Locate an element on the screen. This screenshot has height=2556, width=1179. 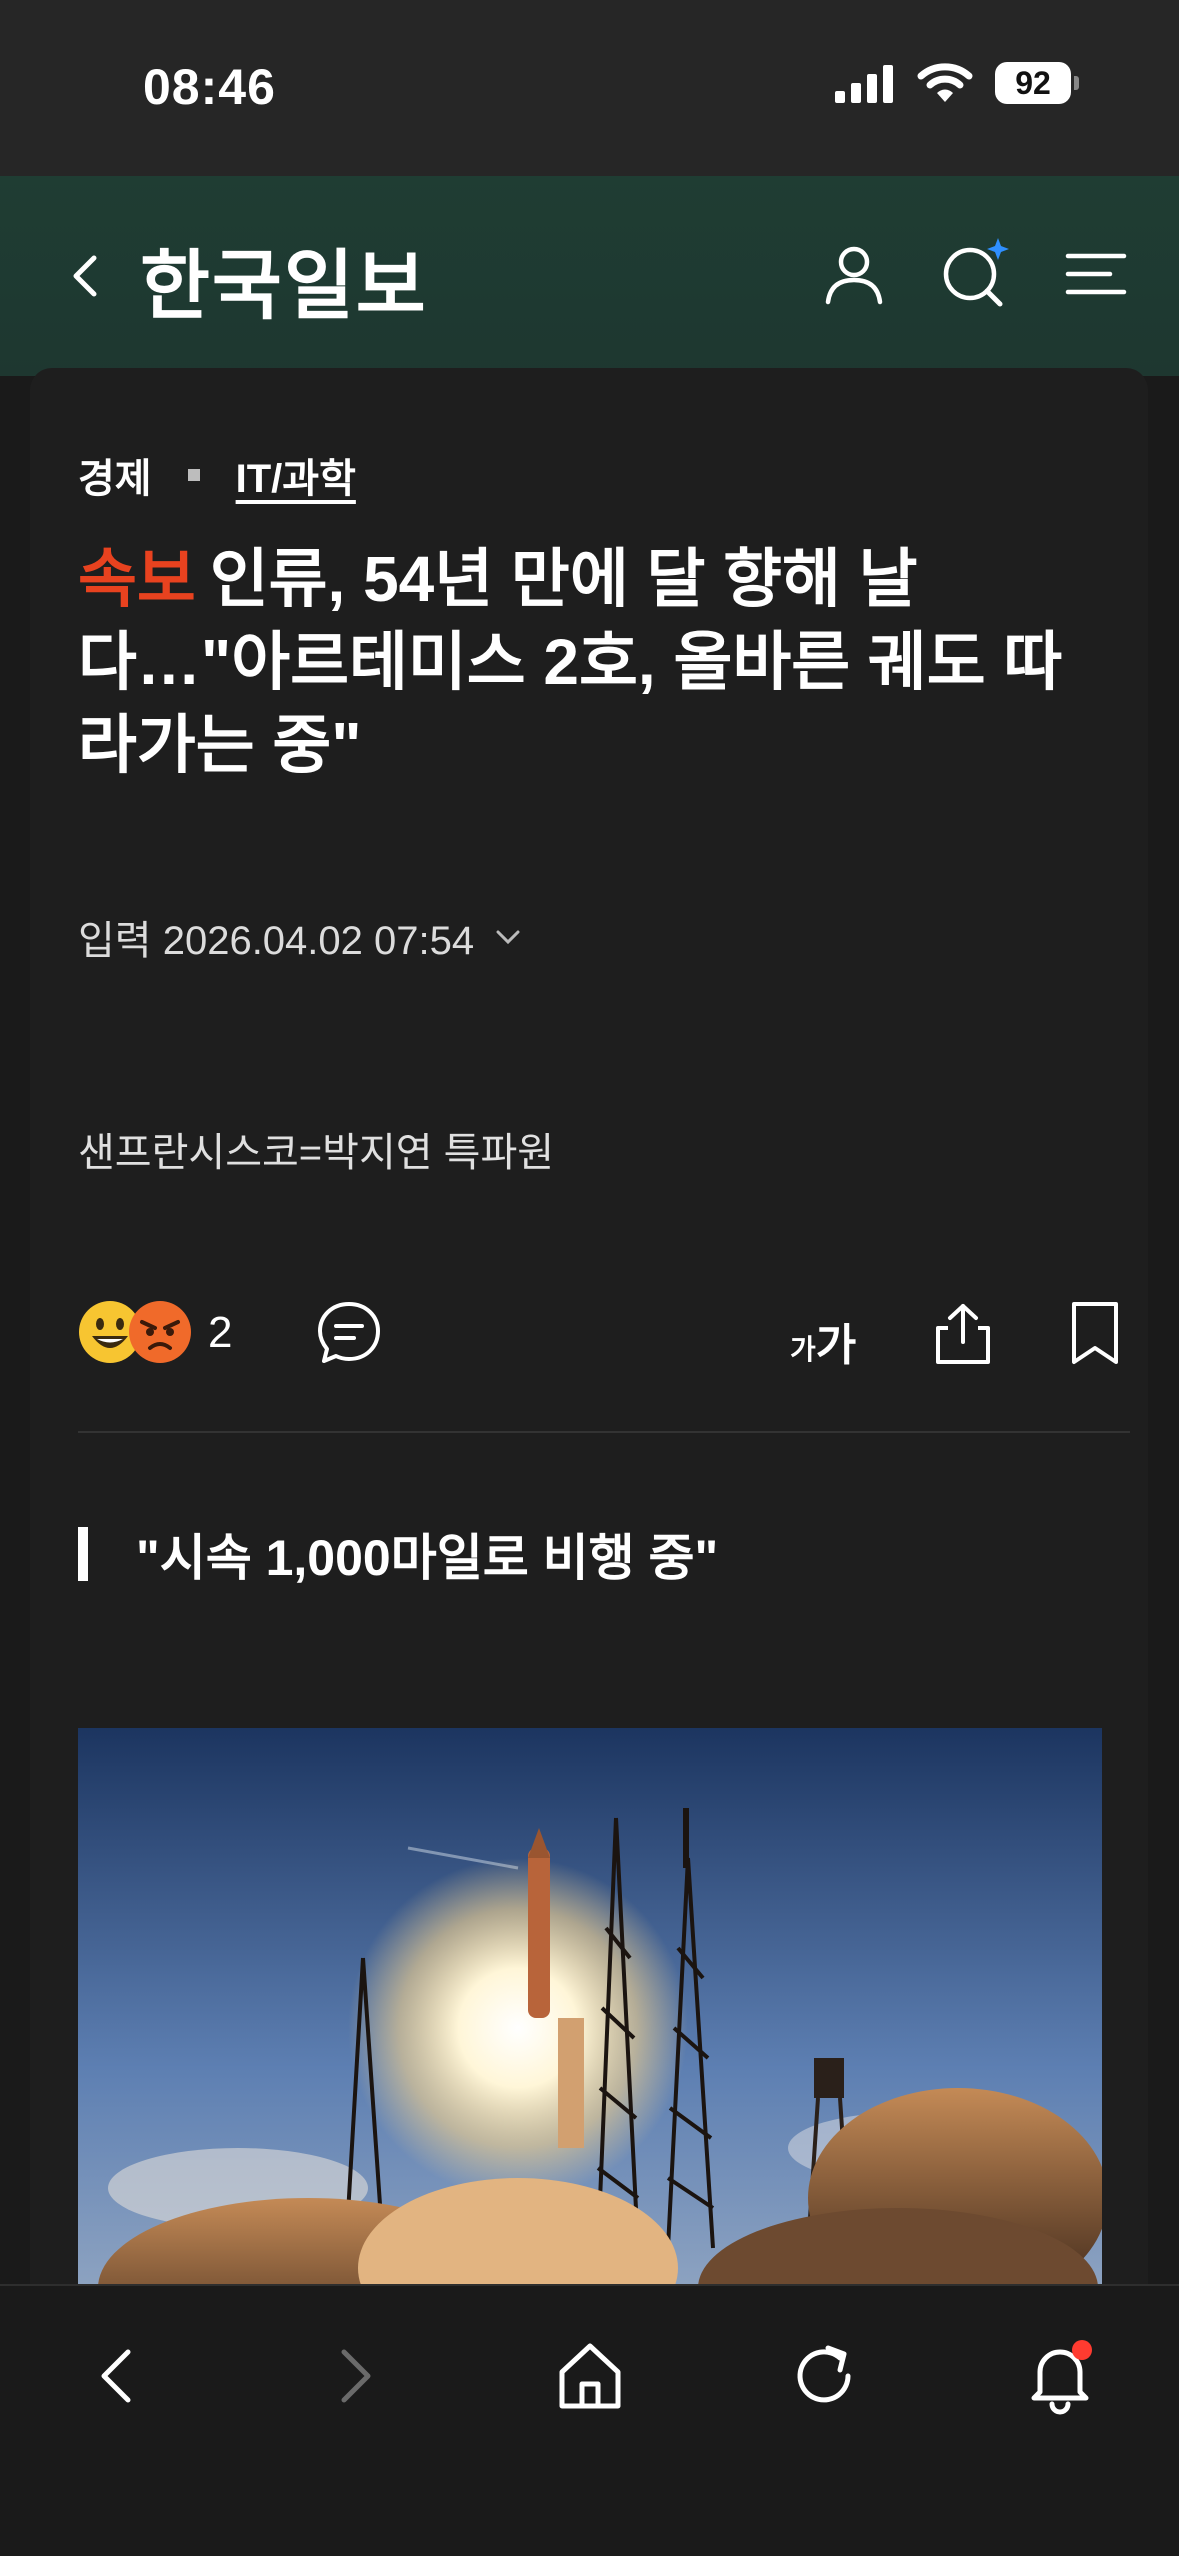
publish-info: 입력 2026.04.02 07:54 is located at coordinates (303, 937).